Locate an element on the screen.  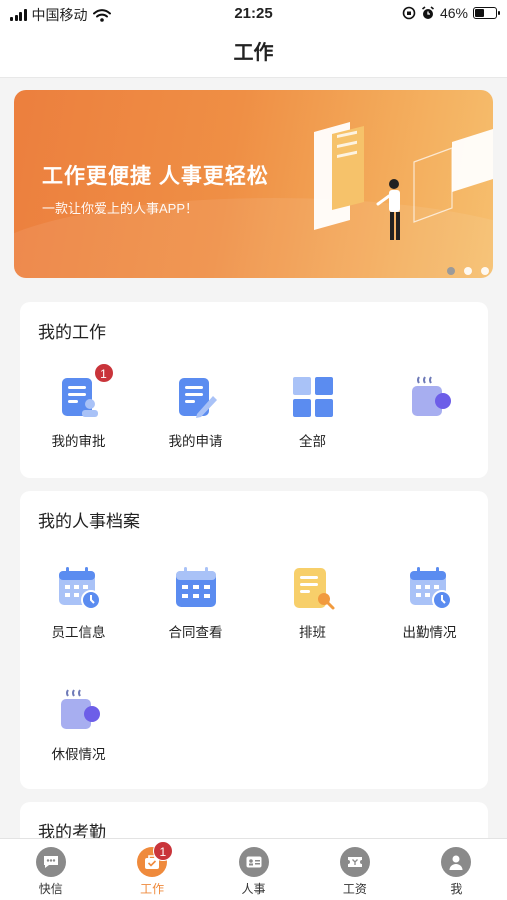
banner-subline: 一款让你爱上的人事APP！ is located at coordinates (120, 208).